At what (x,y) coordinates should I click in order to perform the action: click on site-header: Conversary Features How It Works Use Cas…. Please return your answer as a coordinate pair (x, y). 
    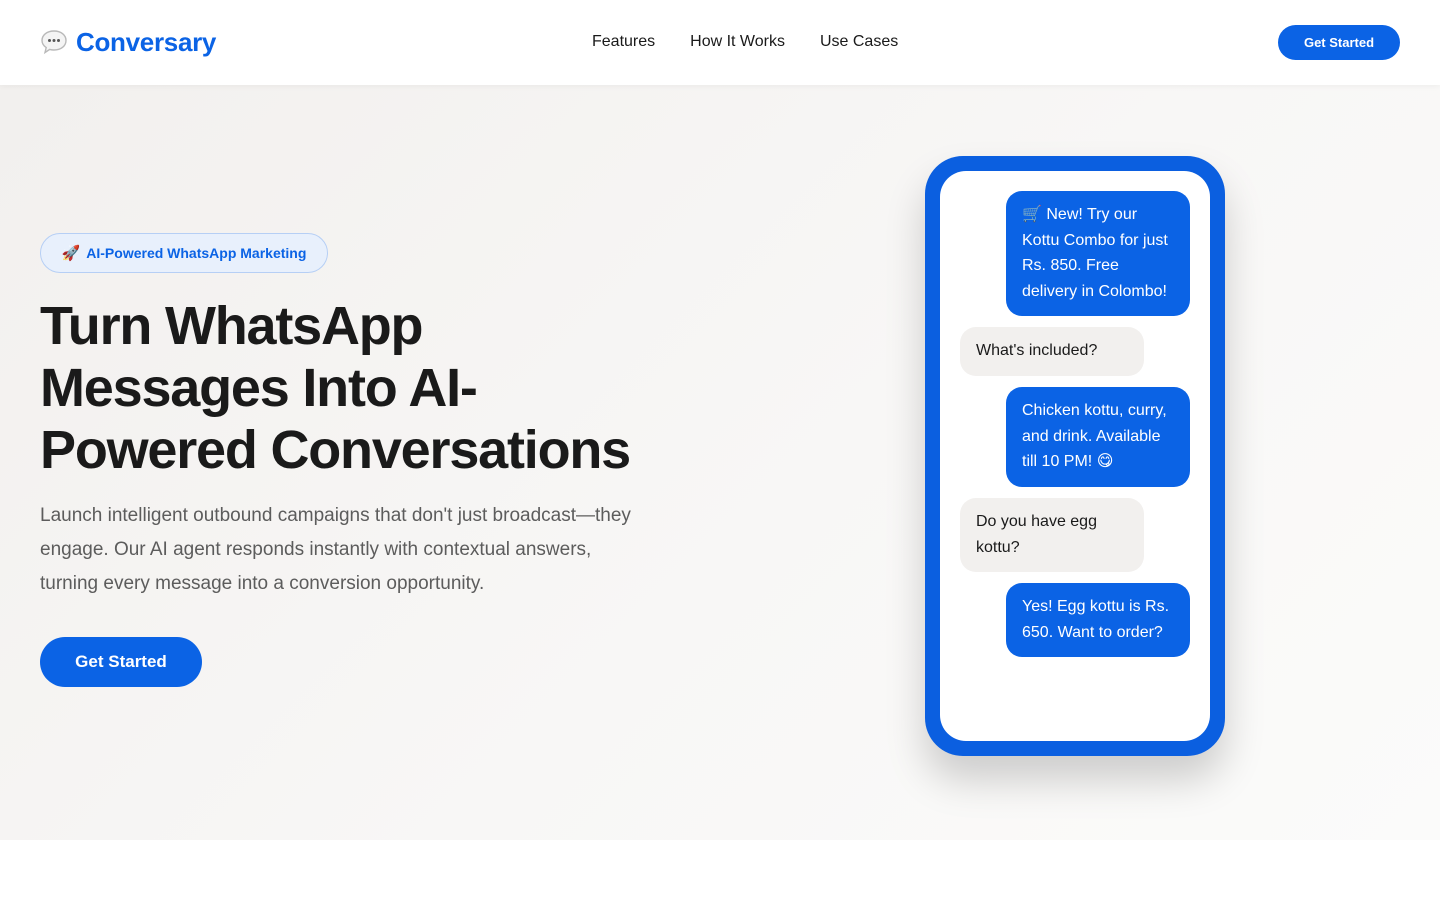
    Looking at the image, I should click on (720, 42).